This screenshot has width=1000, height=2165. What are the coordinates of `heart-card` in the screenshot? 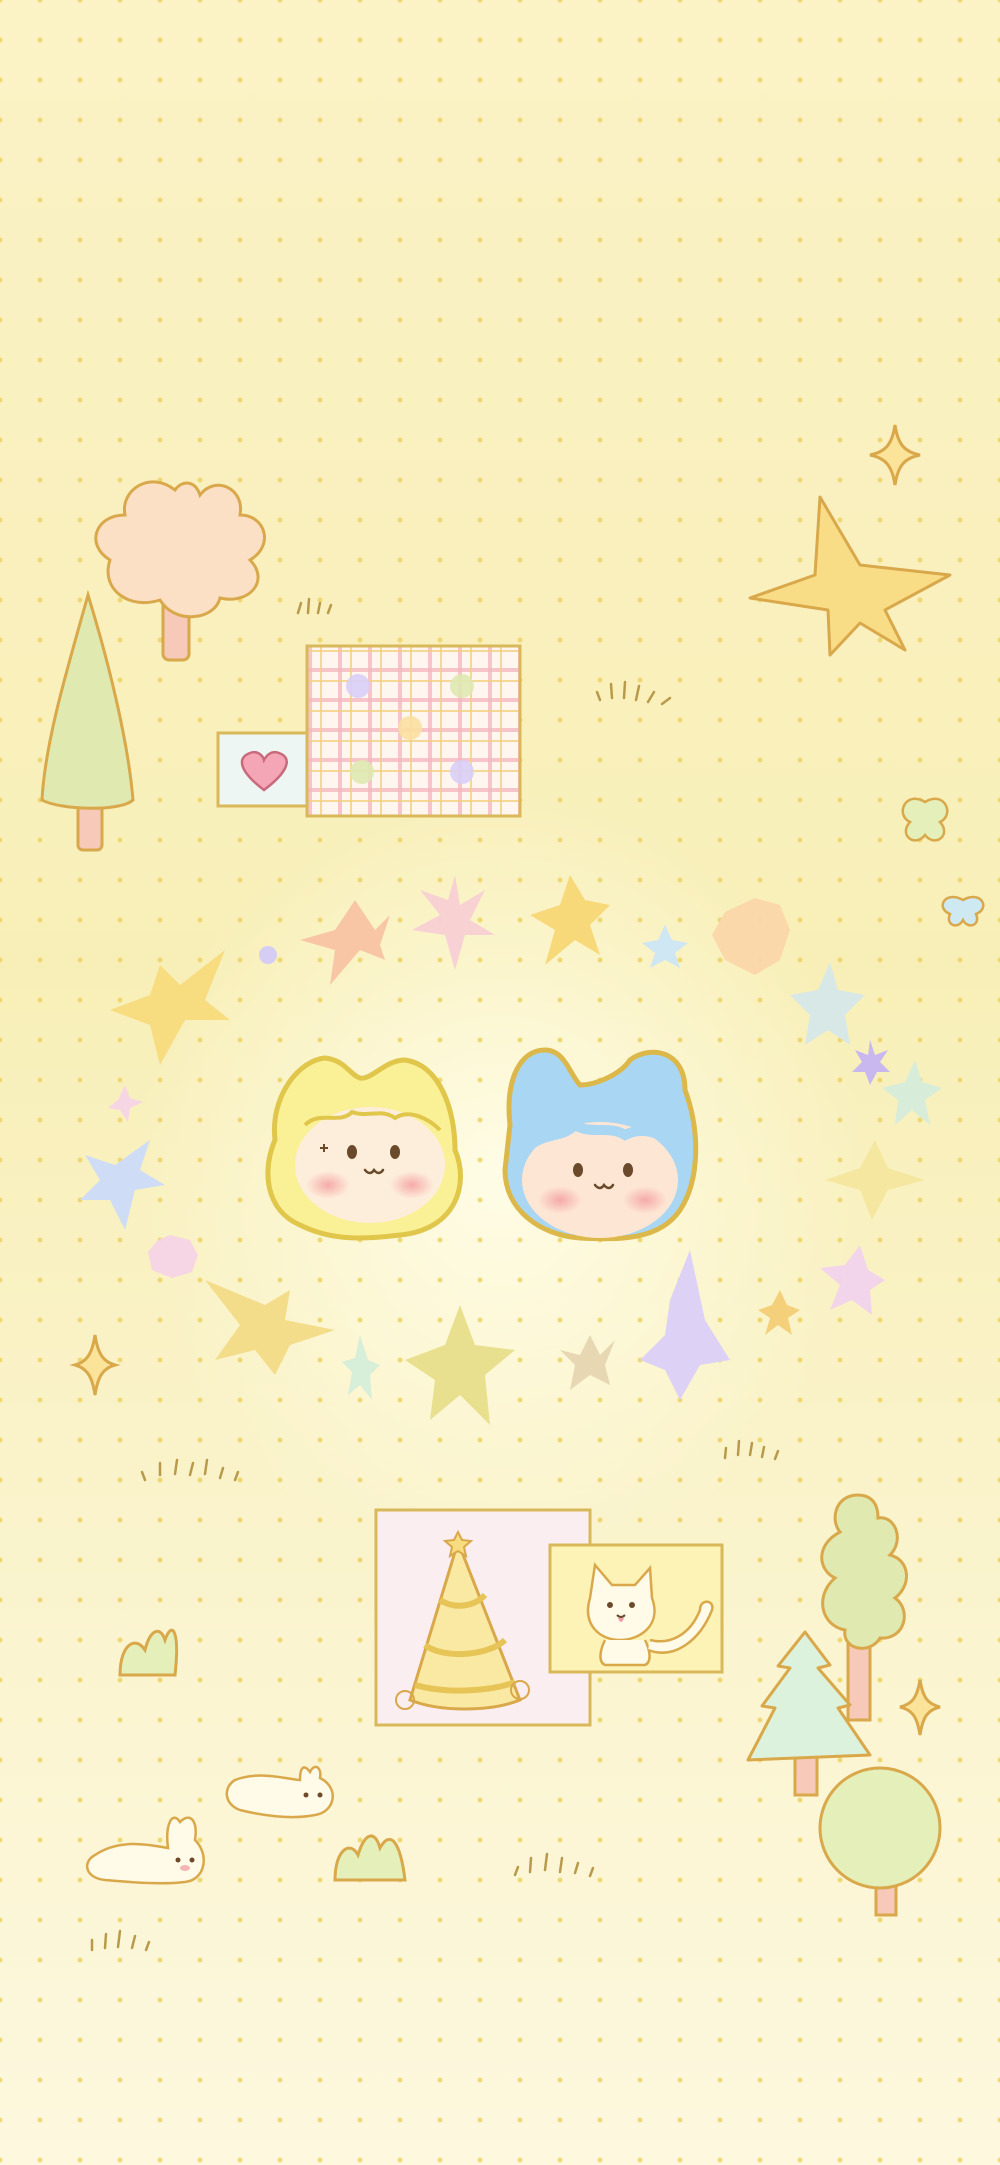 It's located at (264, 769).